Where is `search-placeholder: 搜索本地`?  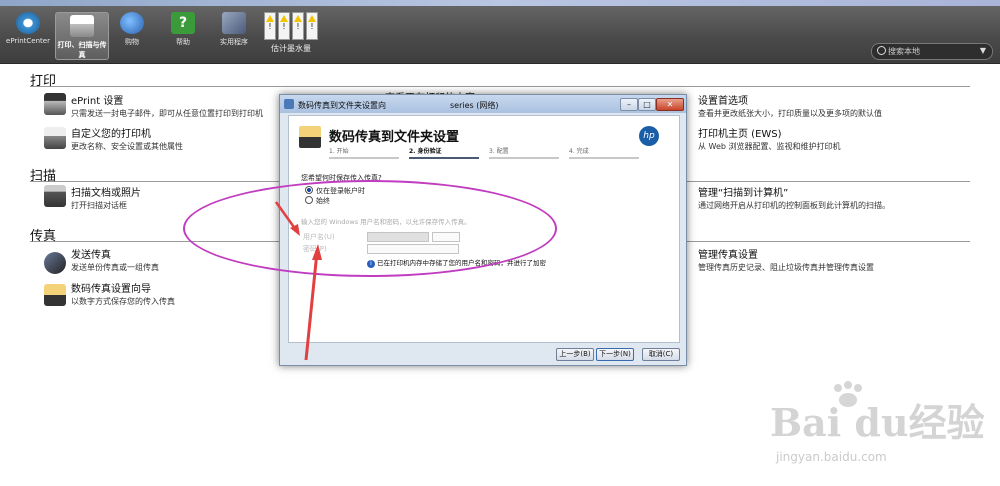
search-placeholder: 搜索本地 is located at coordinates (904, 51).